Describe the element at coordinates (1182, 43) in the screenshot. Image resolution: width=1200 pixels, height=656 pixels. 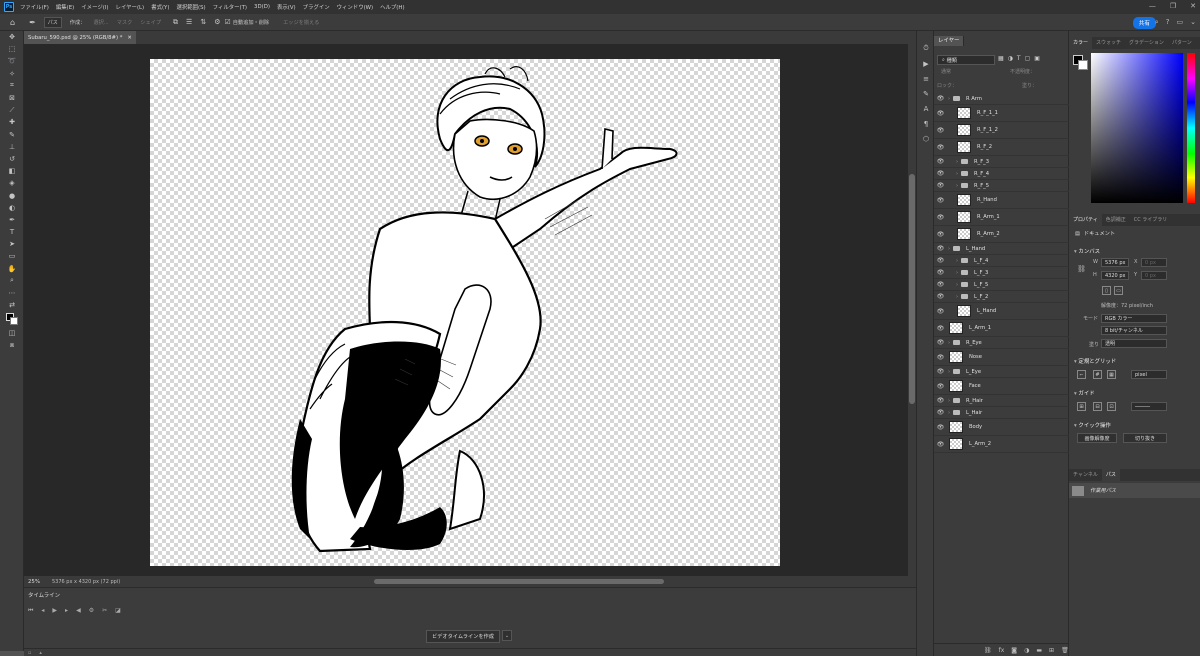
I see `tab-patterns: パターン` at that location.